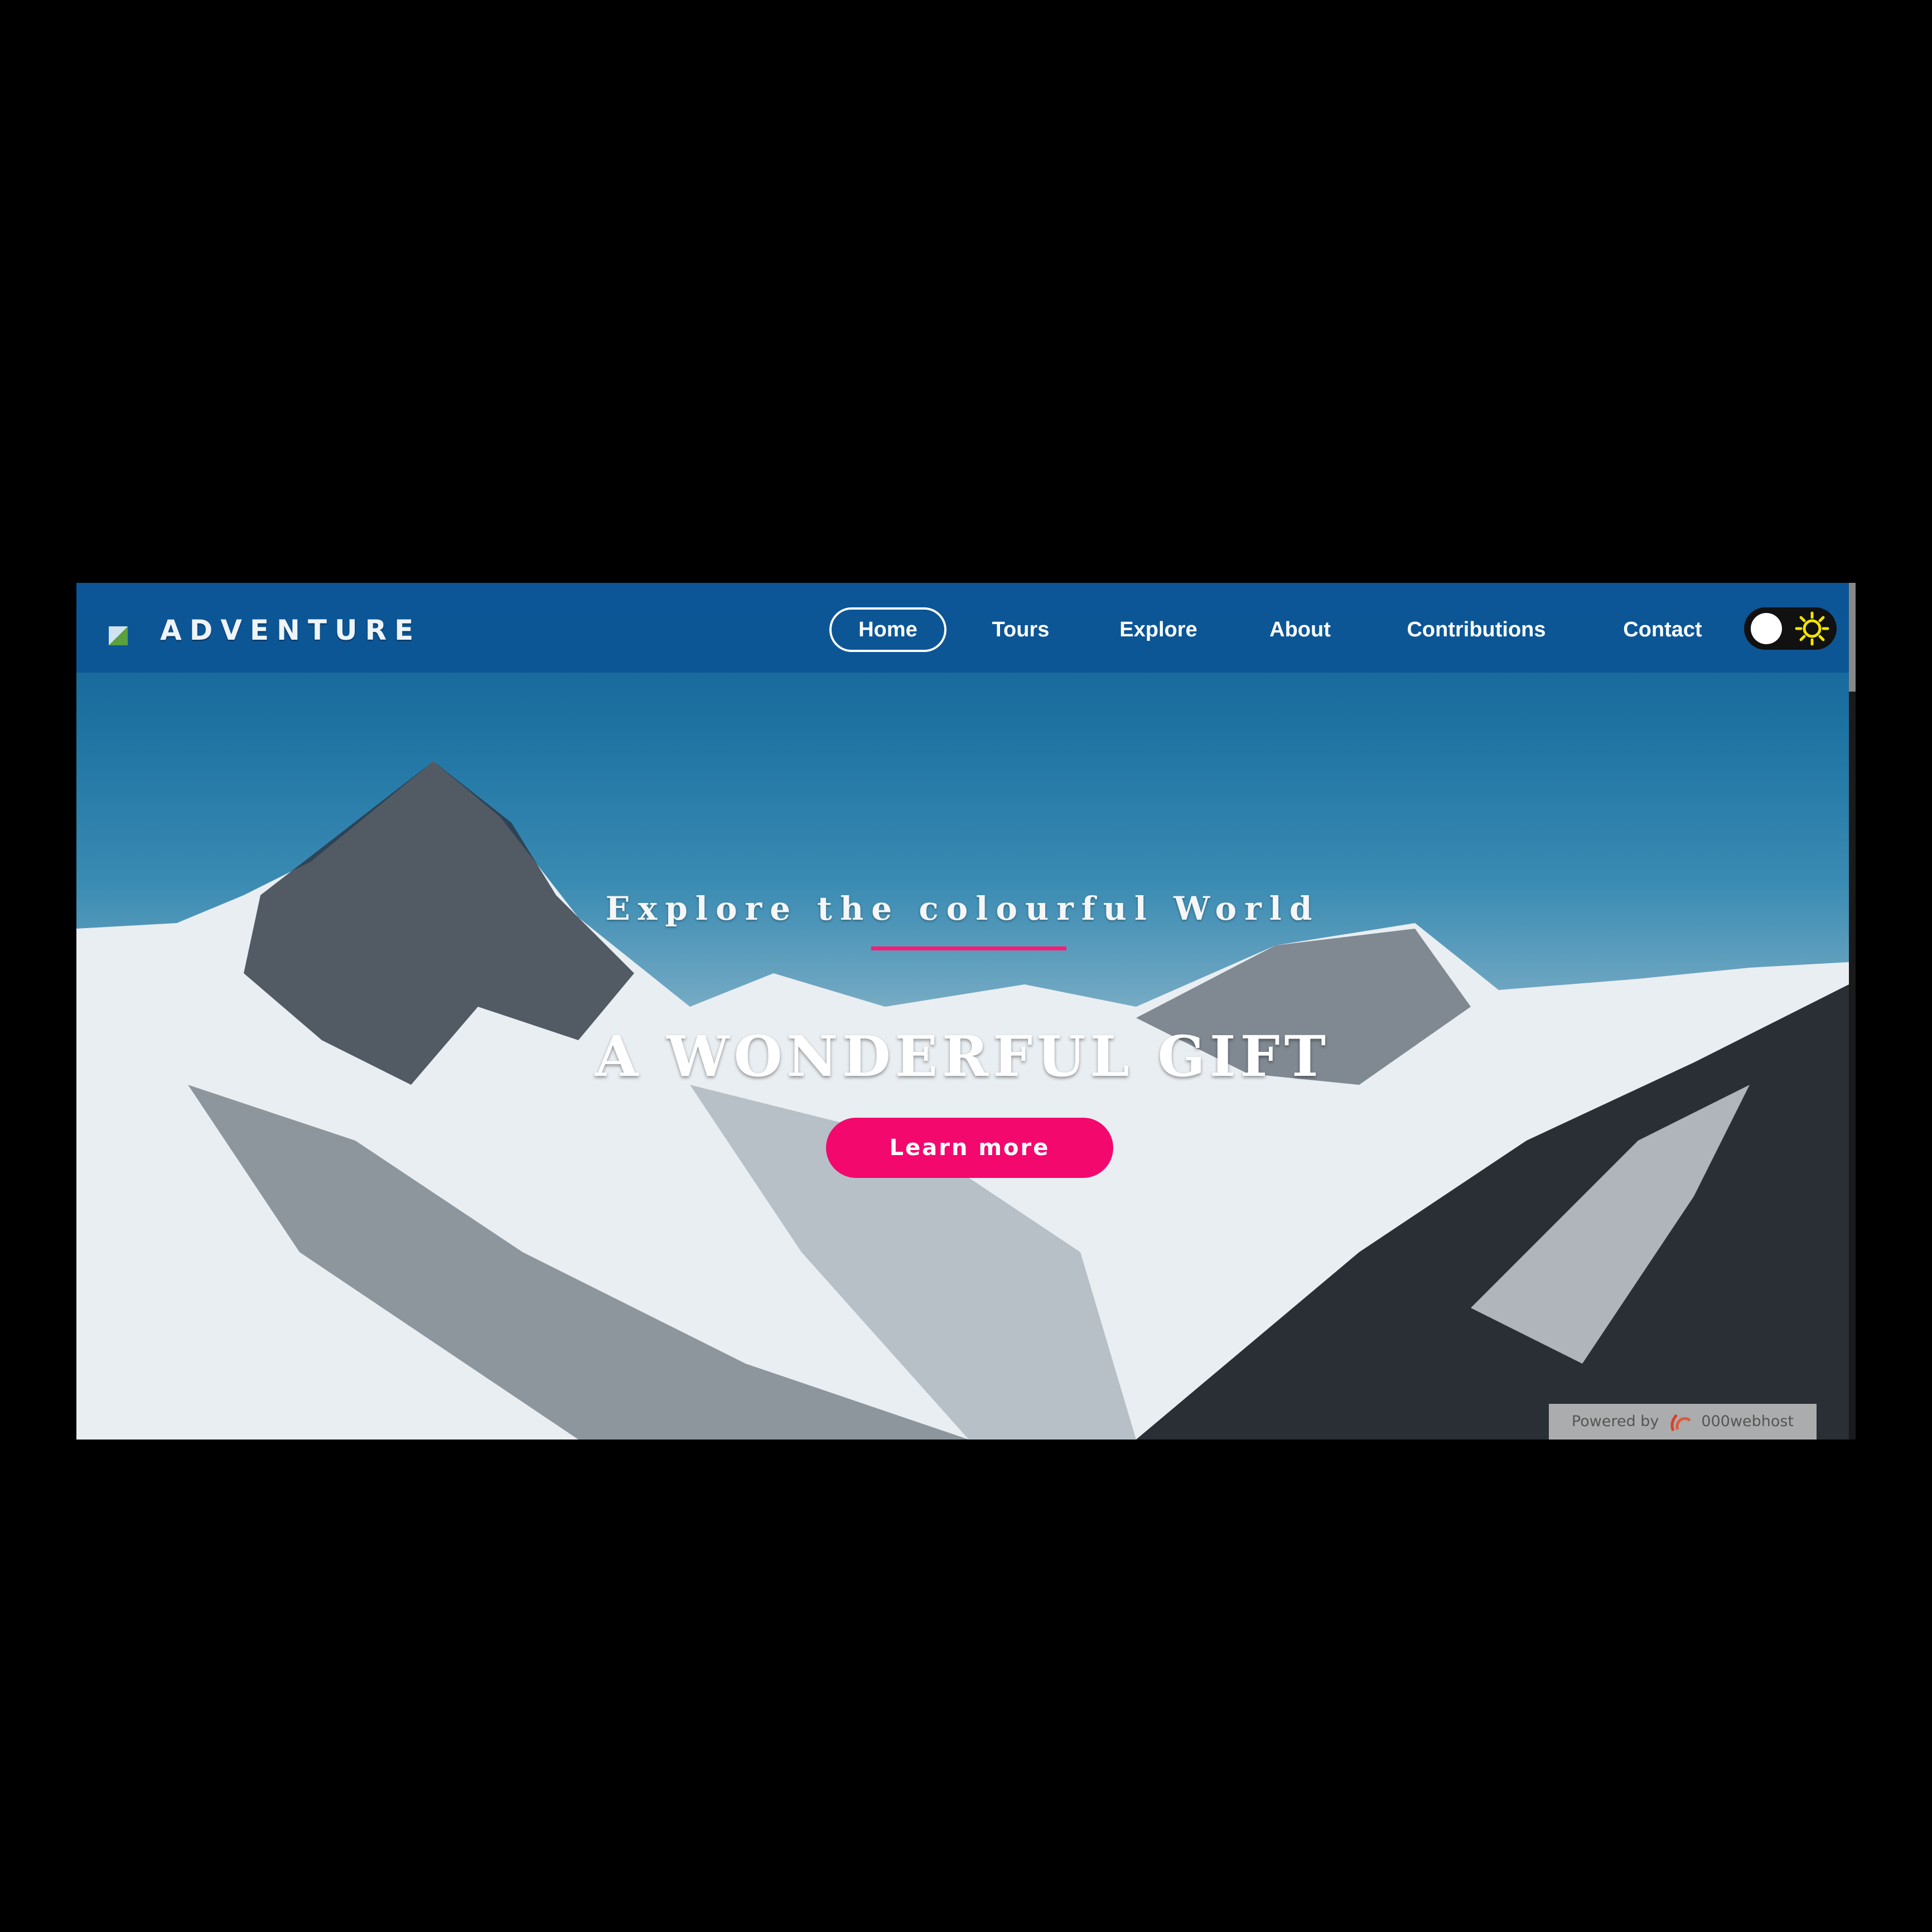  I want to click on scrollbar, so click(1852, 1011).